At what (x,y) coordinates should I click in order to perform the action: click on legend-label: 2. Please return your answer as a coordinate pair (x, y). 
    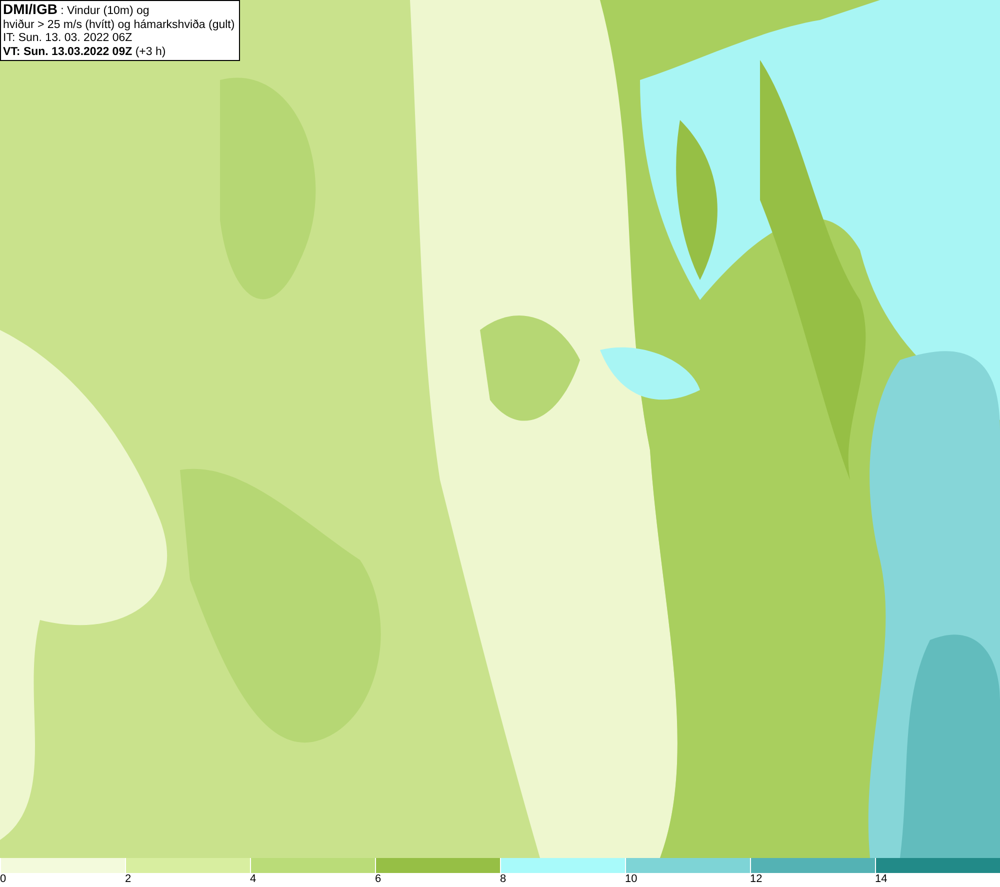
    Looking at the image, I should click on (128, 879).